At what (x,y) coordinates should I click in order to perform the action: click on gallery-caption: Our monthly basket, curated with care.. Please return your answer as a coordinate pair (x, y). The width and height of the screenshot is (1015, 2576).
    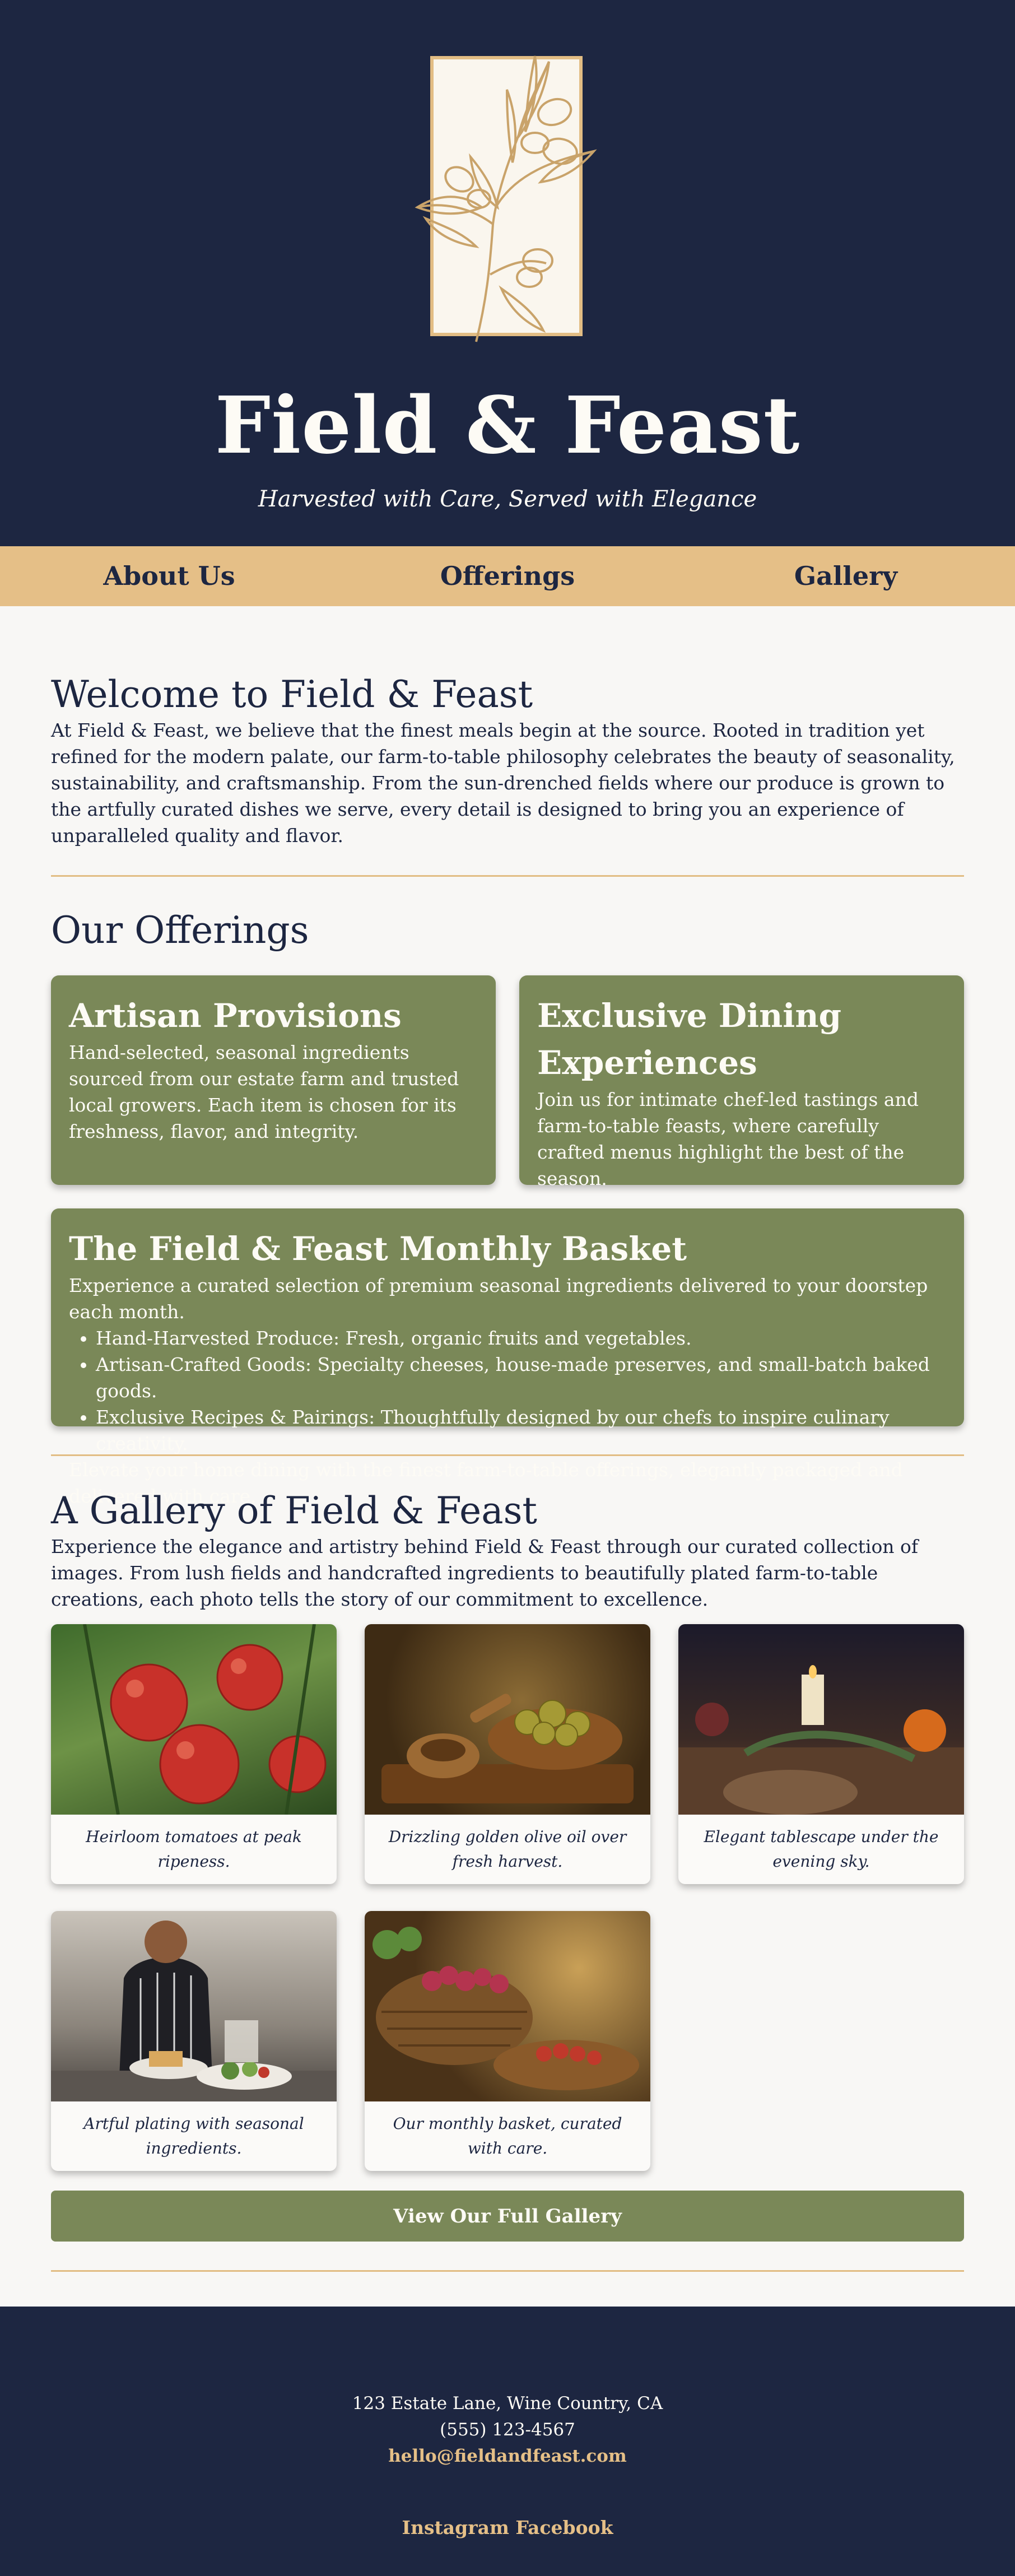
    Looking at the image, I should click on (507, 2135).